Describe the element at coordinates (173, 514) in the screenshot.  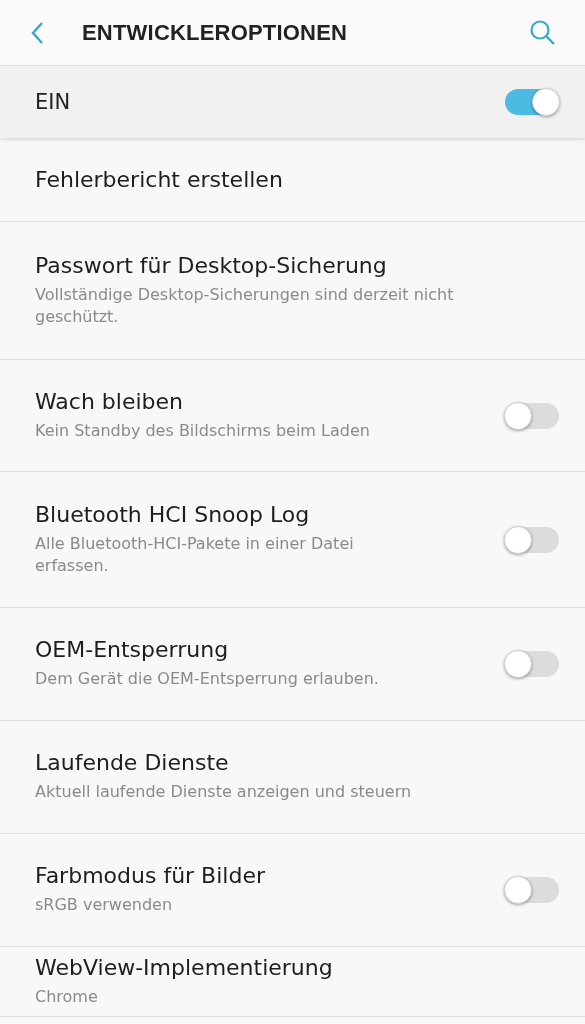
I see `setting-title: Bluetooth HCI Snoop Log` at that location.